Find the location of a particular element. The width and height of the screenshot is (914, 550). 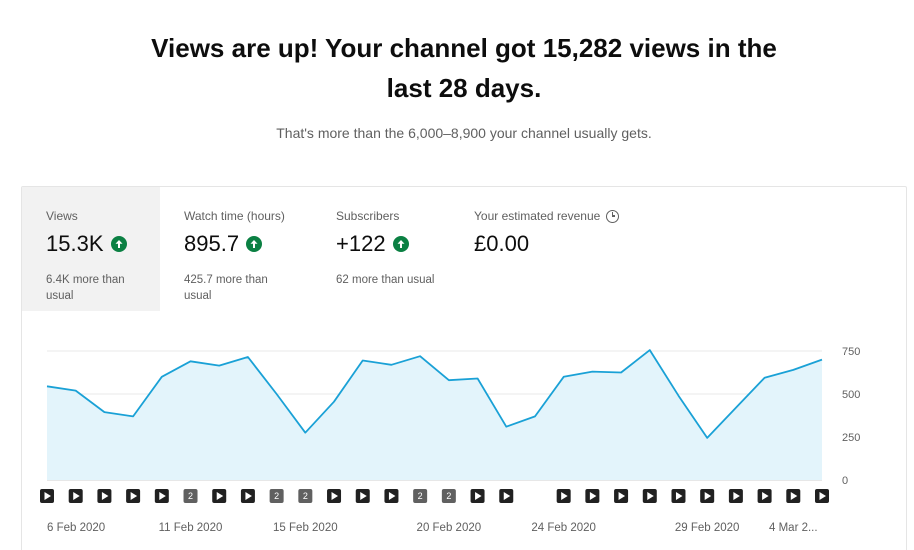

y-tick-label: 0 is located at coordinates (845, 481).